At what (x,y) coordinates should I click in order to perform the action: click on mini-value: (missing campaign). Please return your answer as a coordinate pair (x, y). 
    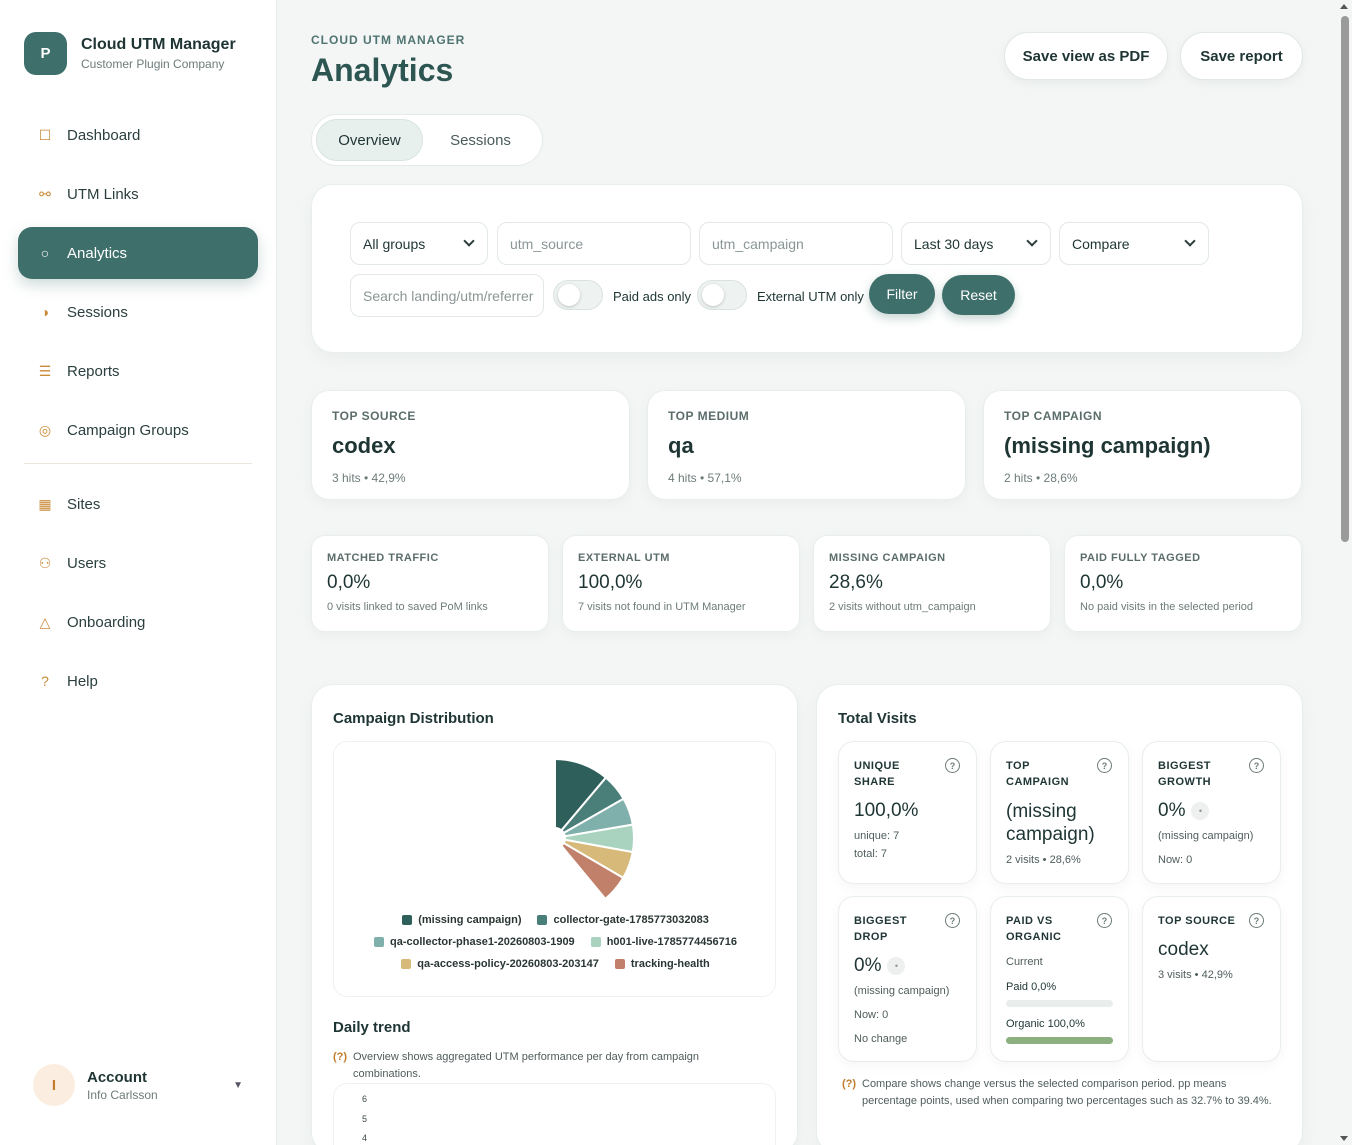
    Looking at the image, I should click on (1050, 823).